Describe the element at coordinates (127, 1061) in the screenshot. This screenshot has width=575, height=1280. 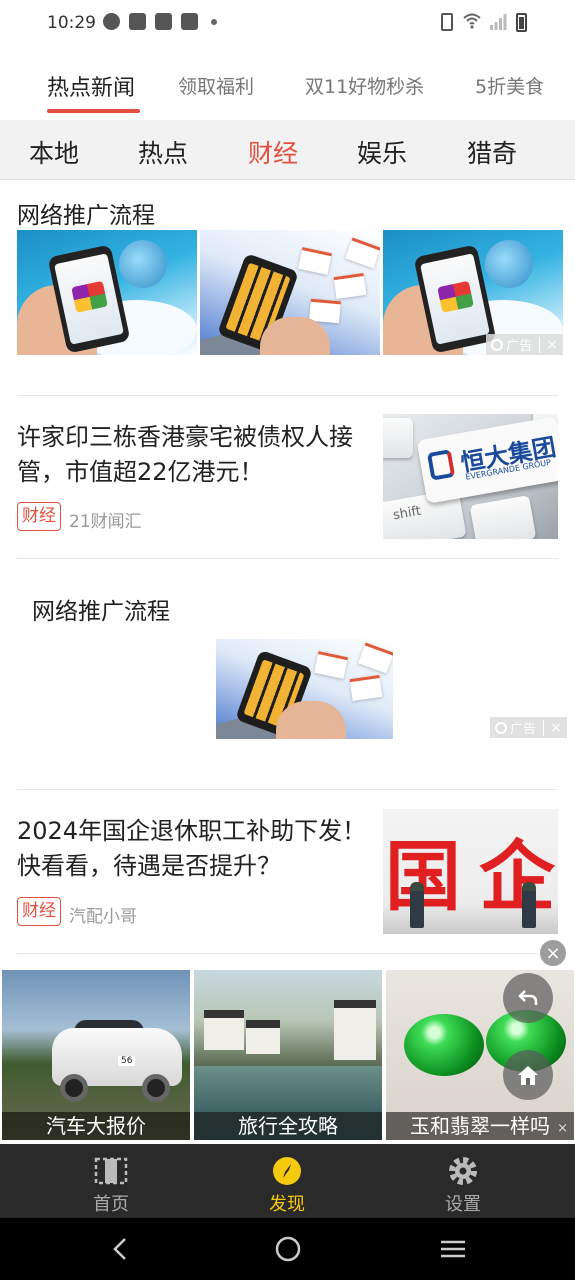
I see `license-plate: 56` at that location.